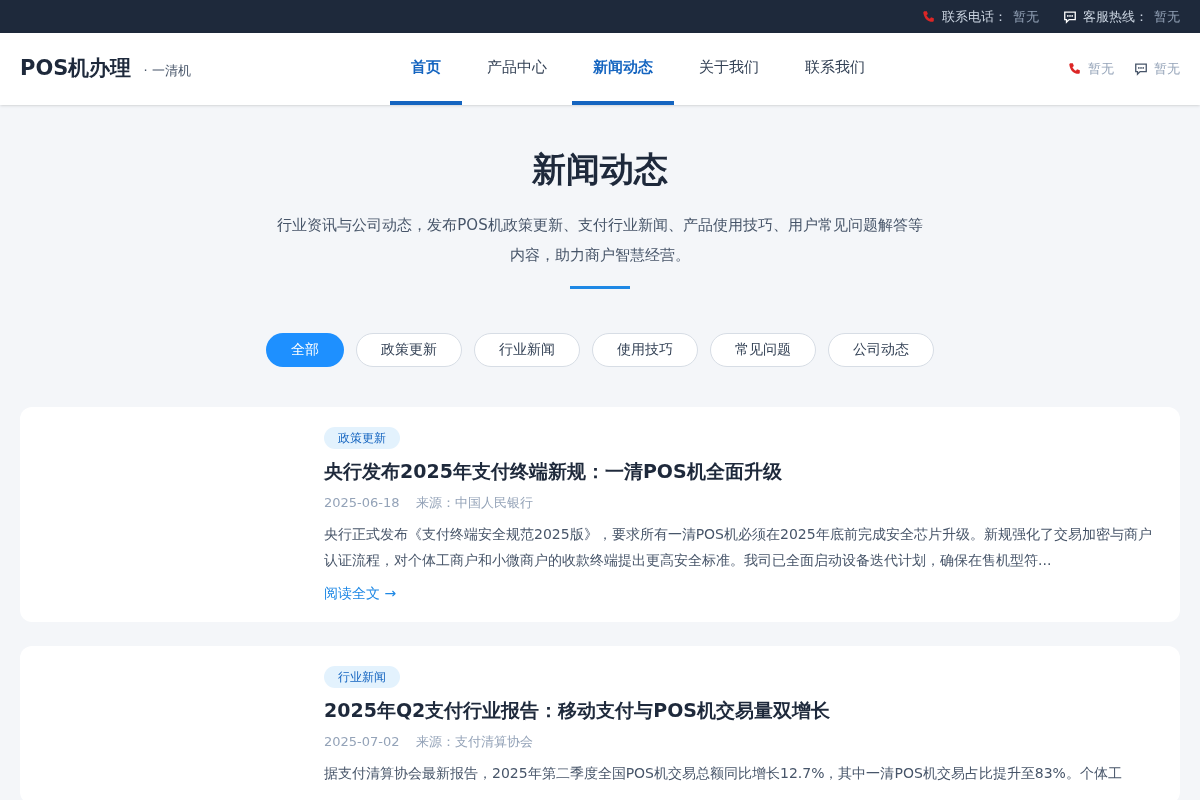  Describe the element at coordinates (600, 240) in the screenshot. I see `page-description: 行业资讯与公司动态，发布POS机政策更新、支付行业新闻、产品使用技巧、用户常见问题解答等内容，助力商户智慧经营。` at that location.